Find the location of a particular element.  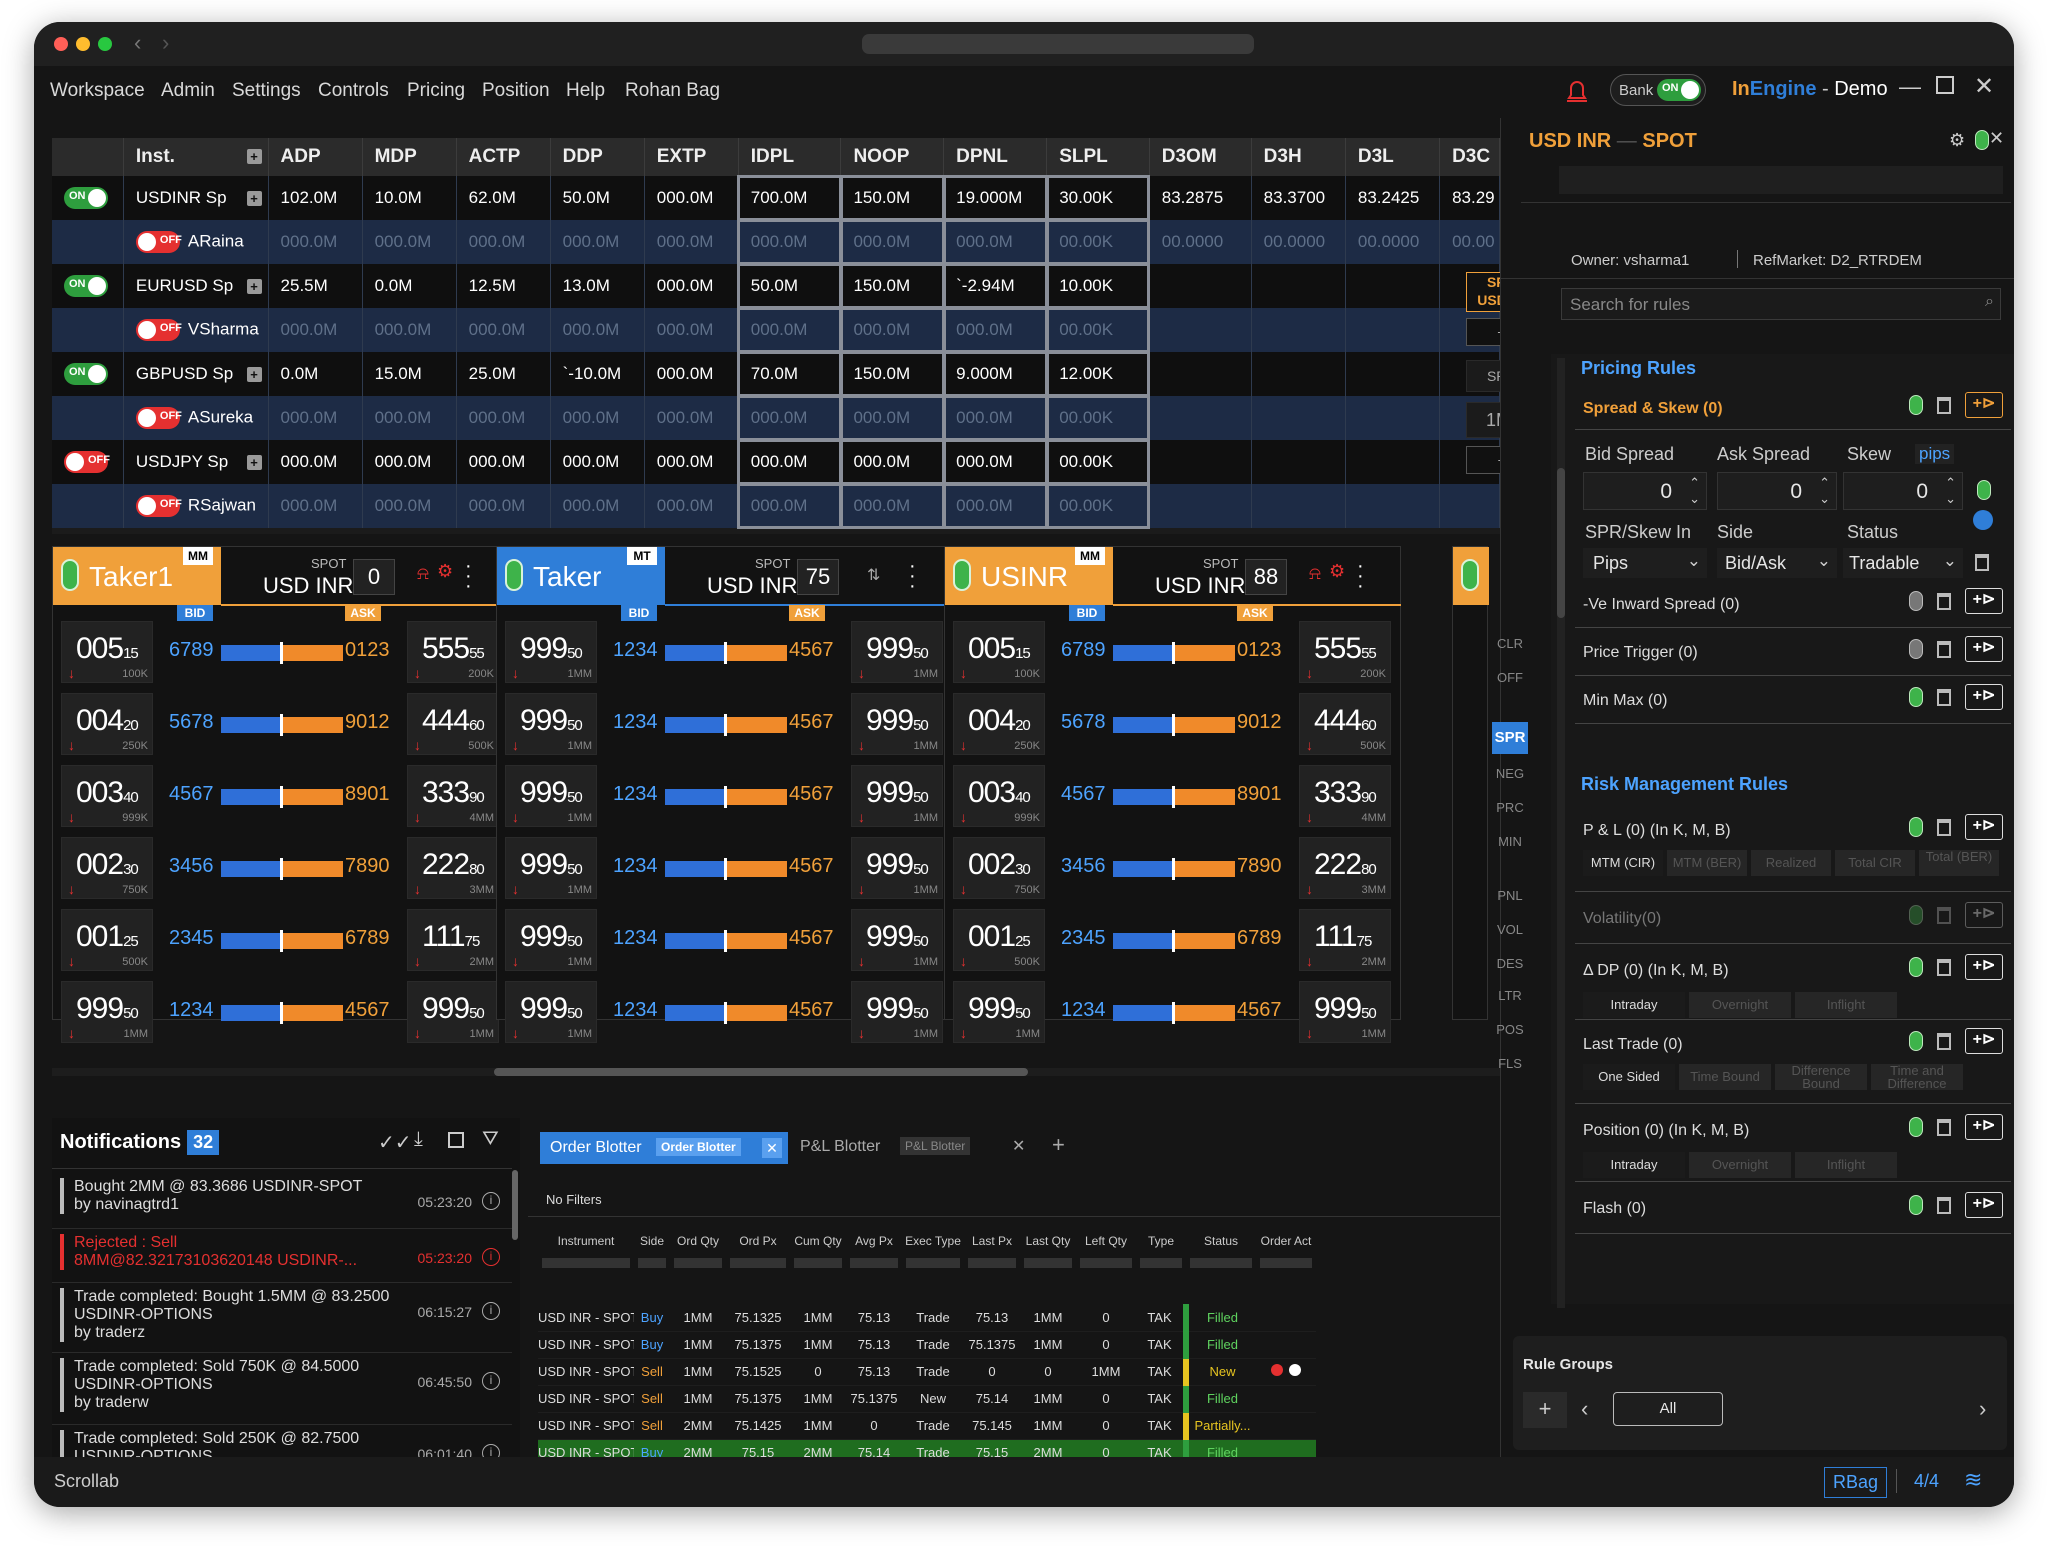

pos-enable-icon is located at coordinates (1916, 1127).